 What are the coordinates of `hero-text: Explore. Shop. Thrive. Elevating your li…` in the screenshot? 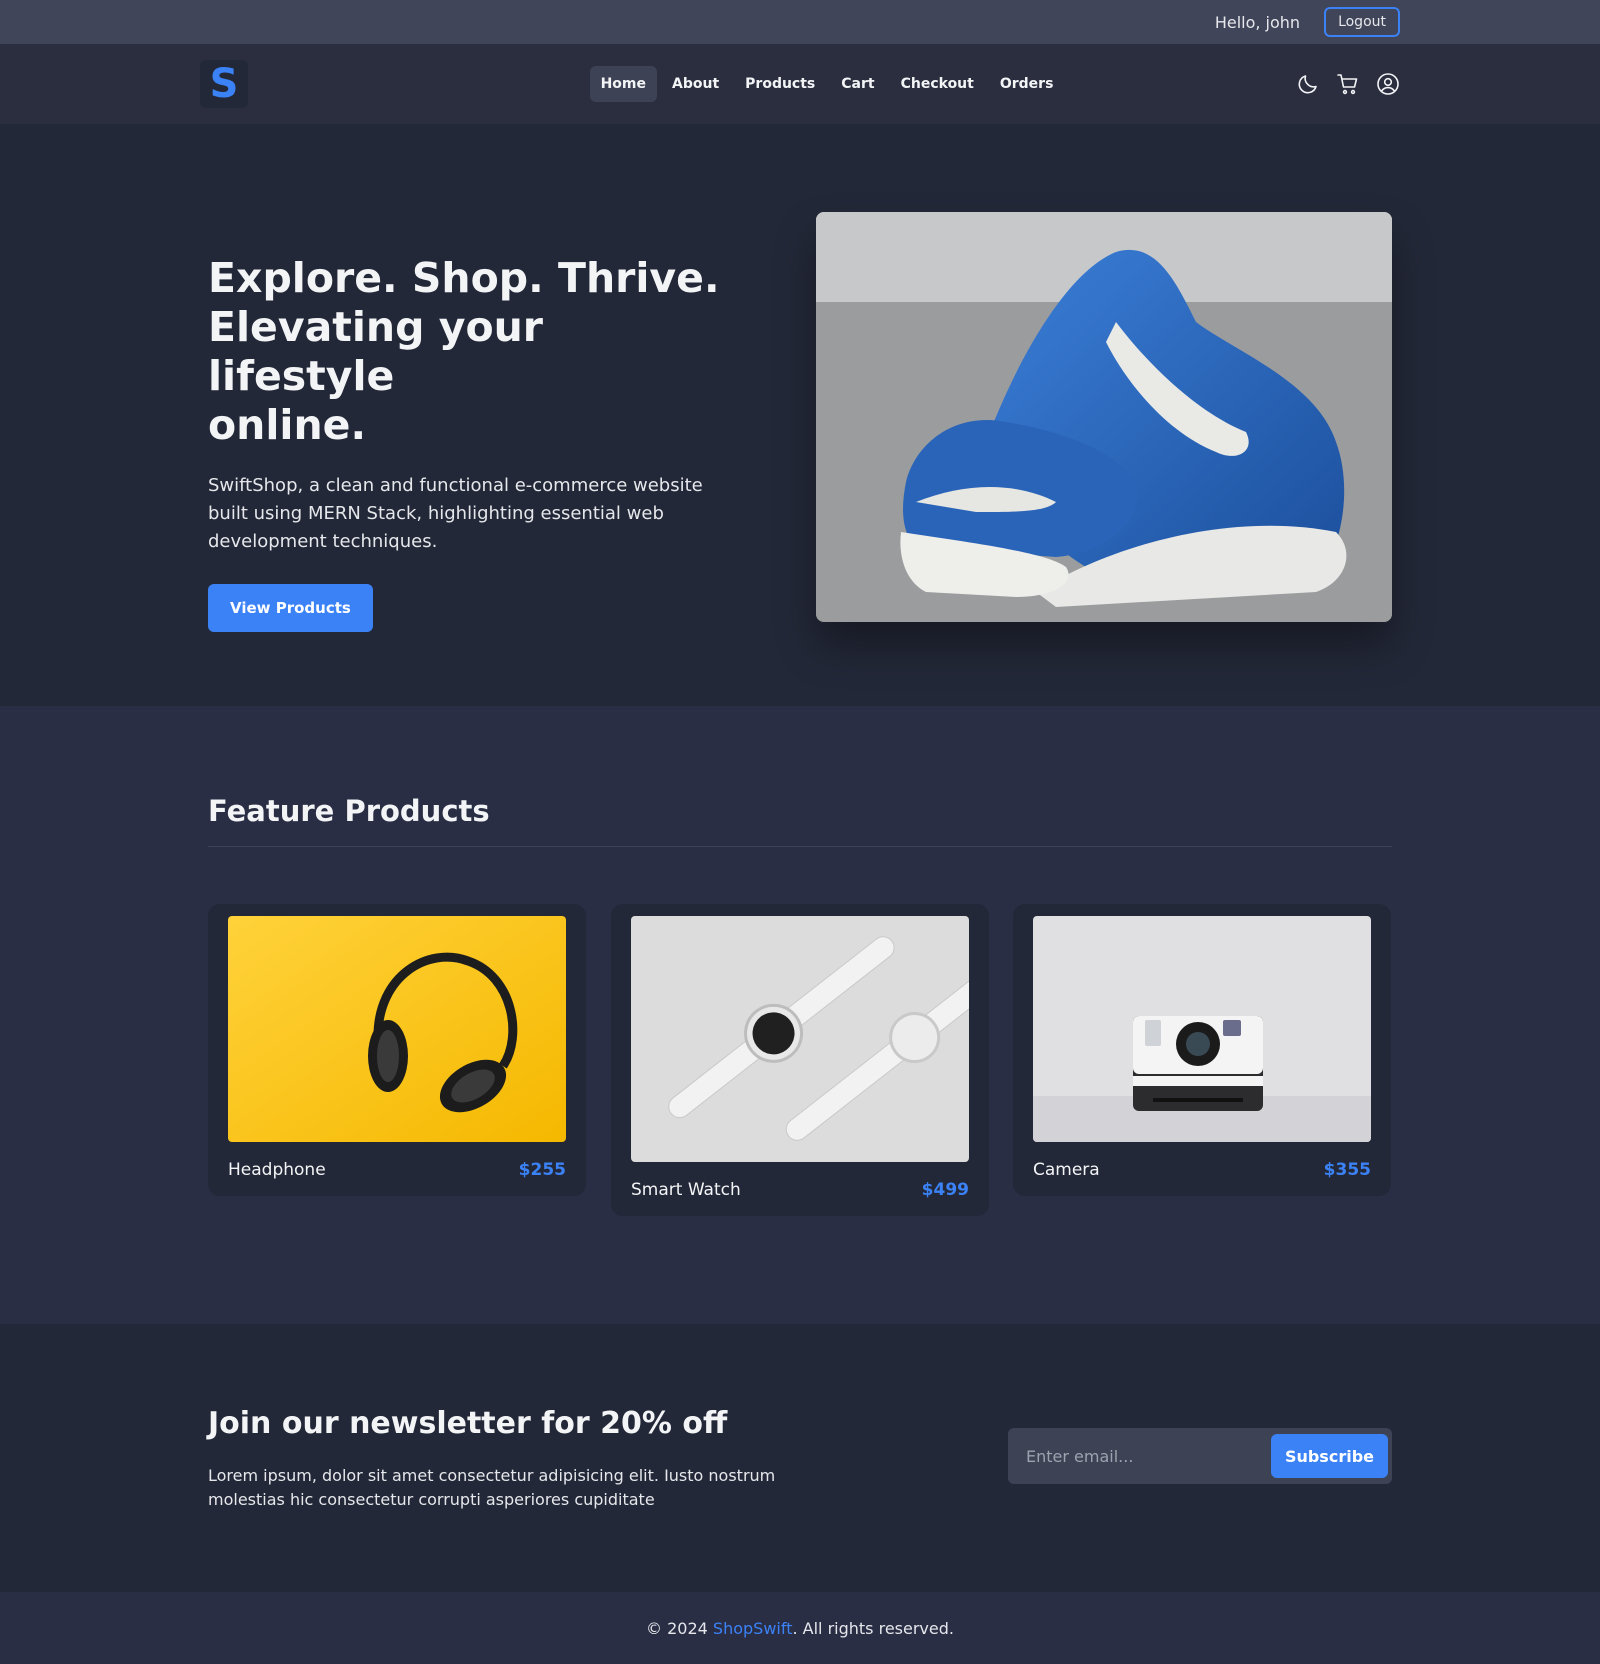 It's located at (468, 443).